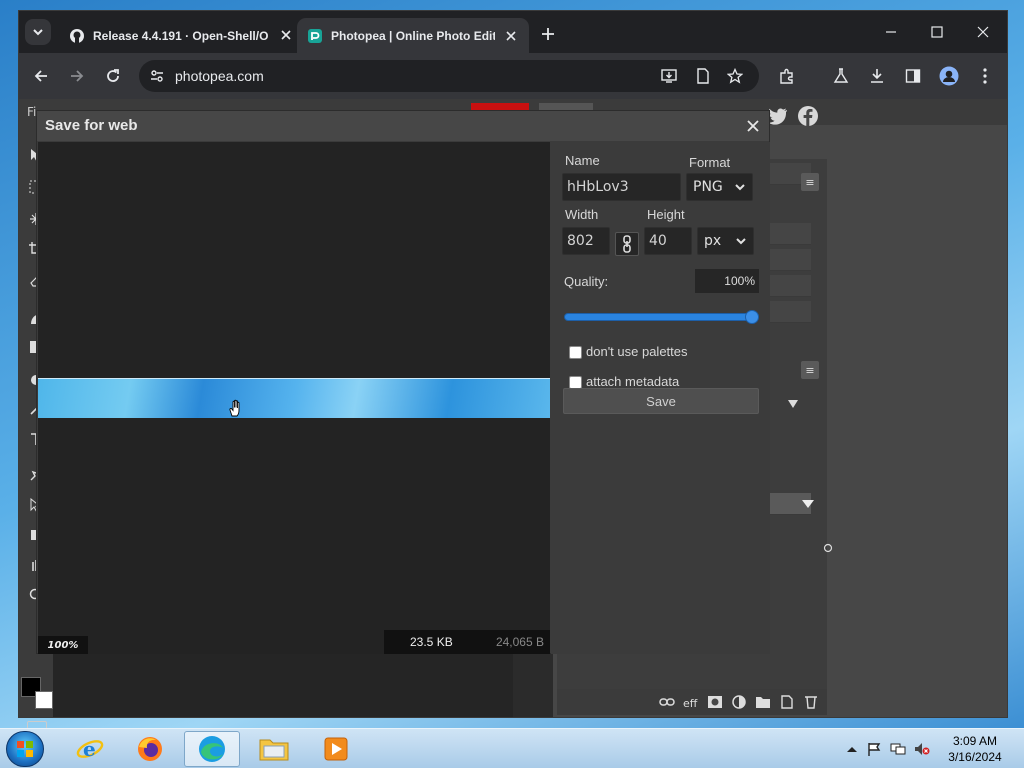  What do you see at coordinates (661, 317) in the screenshot?
I see `quality-slider` at bounding box center [661, 317].